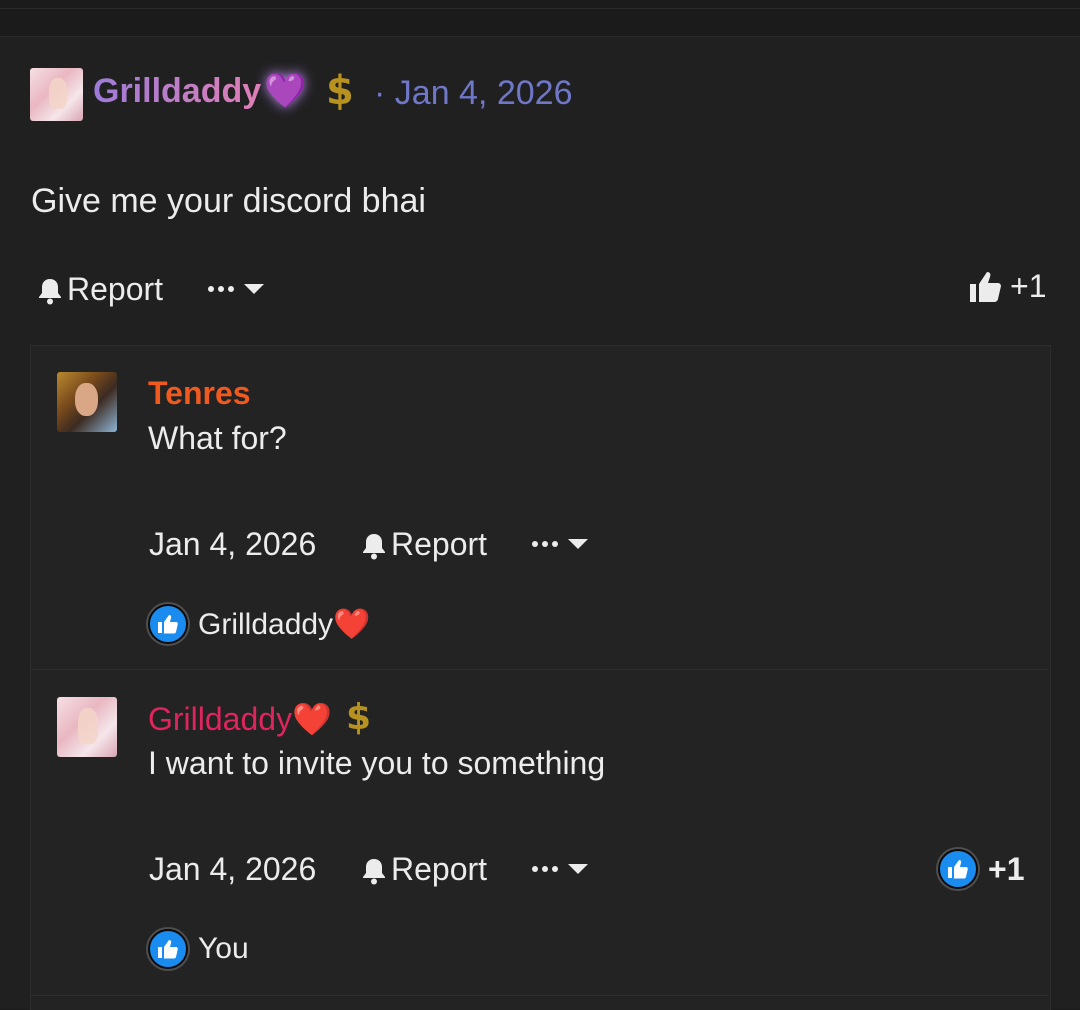  I want to click on post-message: Give me your discord bhai, so click(228, 201).